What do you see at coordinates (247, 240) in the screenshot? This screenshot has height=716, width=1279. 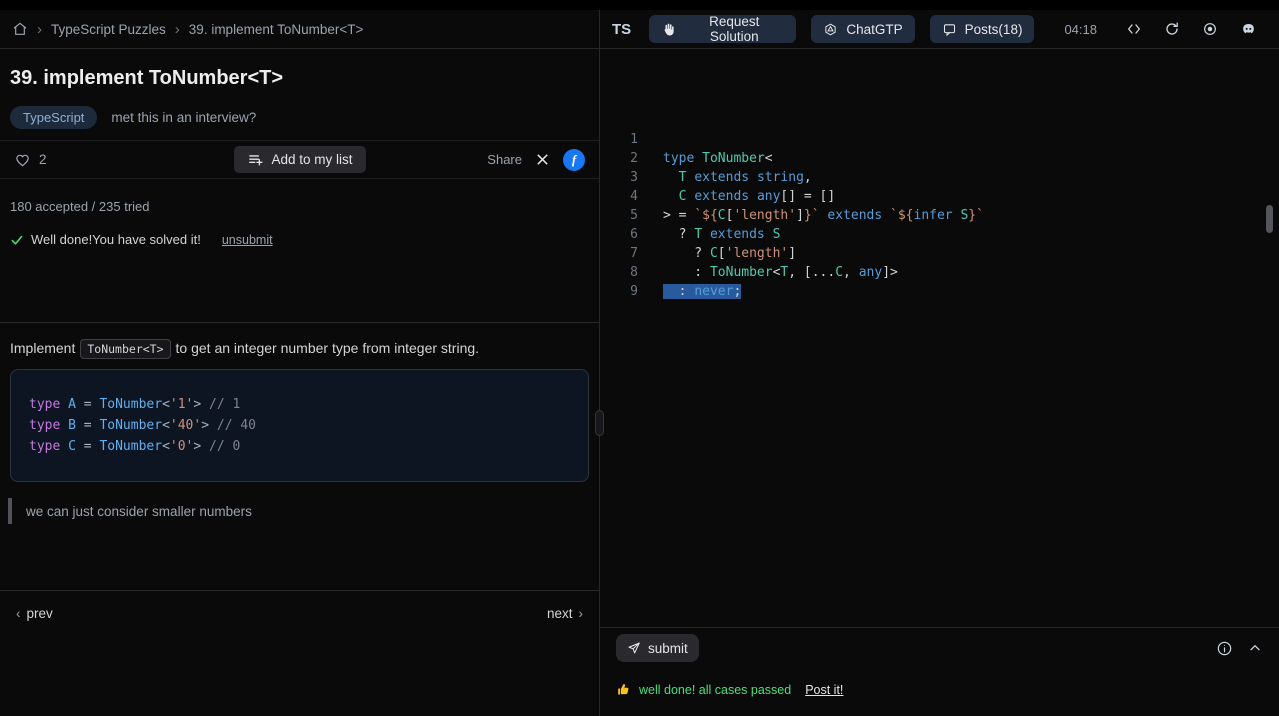 I see `unsubmit-link: unsubmit` at bounding box center [247, 240].